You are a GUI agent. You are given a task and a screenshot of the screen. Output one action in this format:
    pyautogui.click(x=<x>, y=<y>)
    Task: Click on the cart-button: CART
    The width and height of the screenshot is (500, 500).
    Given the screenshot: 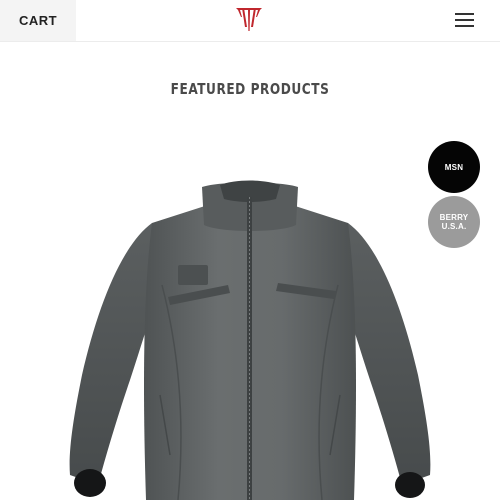 What is the action you would take?
    pyautogui.click(x=38, y=20)
    